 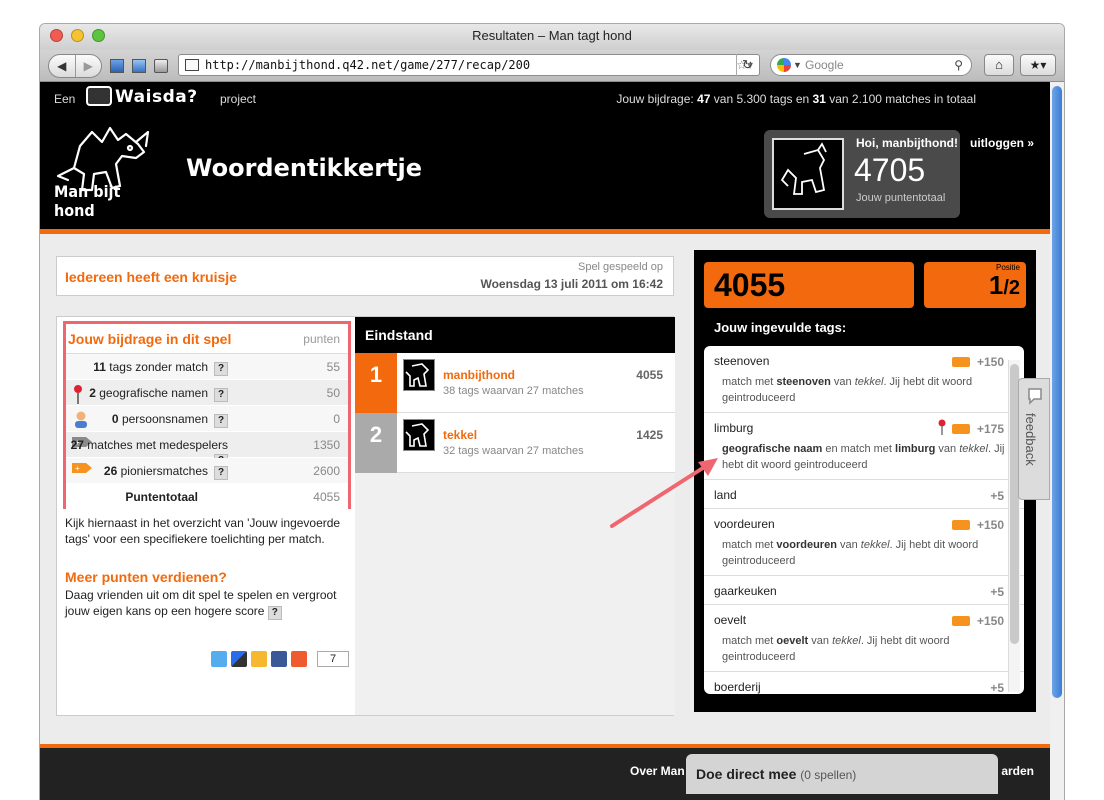 I want to click on contribution-row: +26 pioniersmatches? 2600, so click(x=207, y=471).